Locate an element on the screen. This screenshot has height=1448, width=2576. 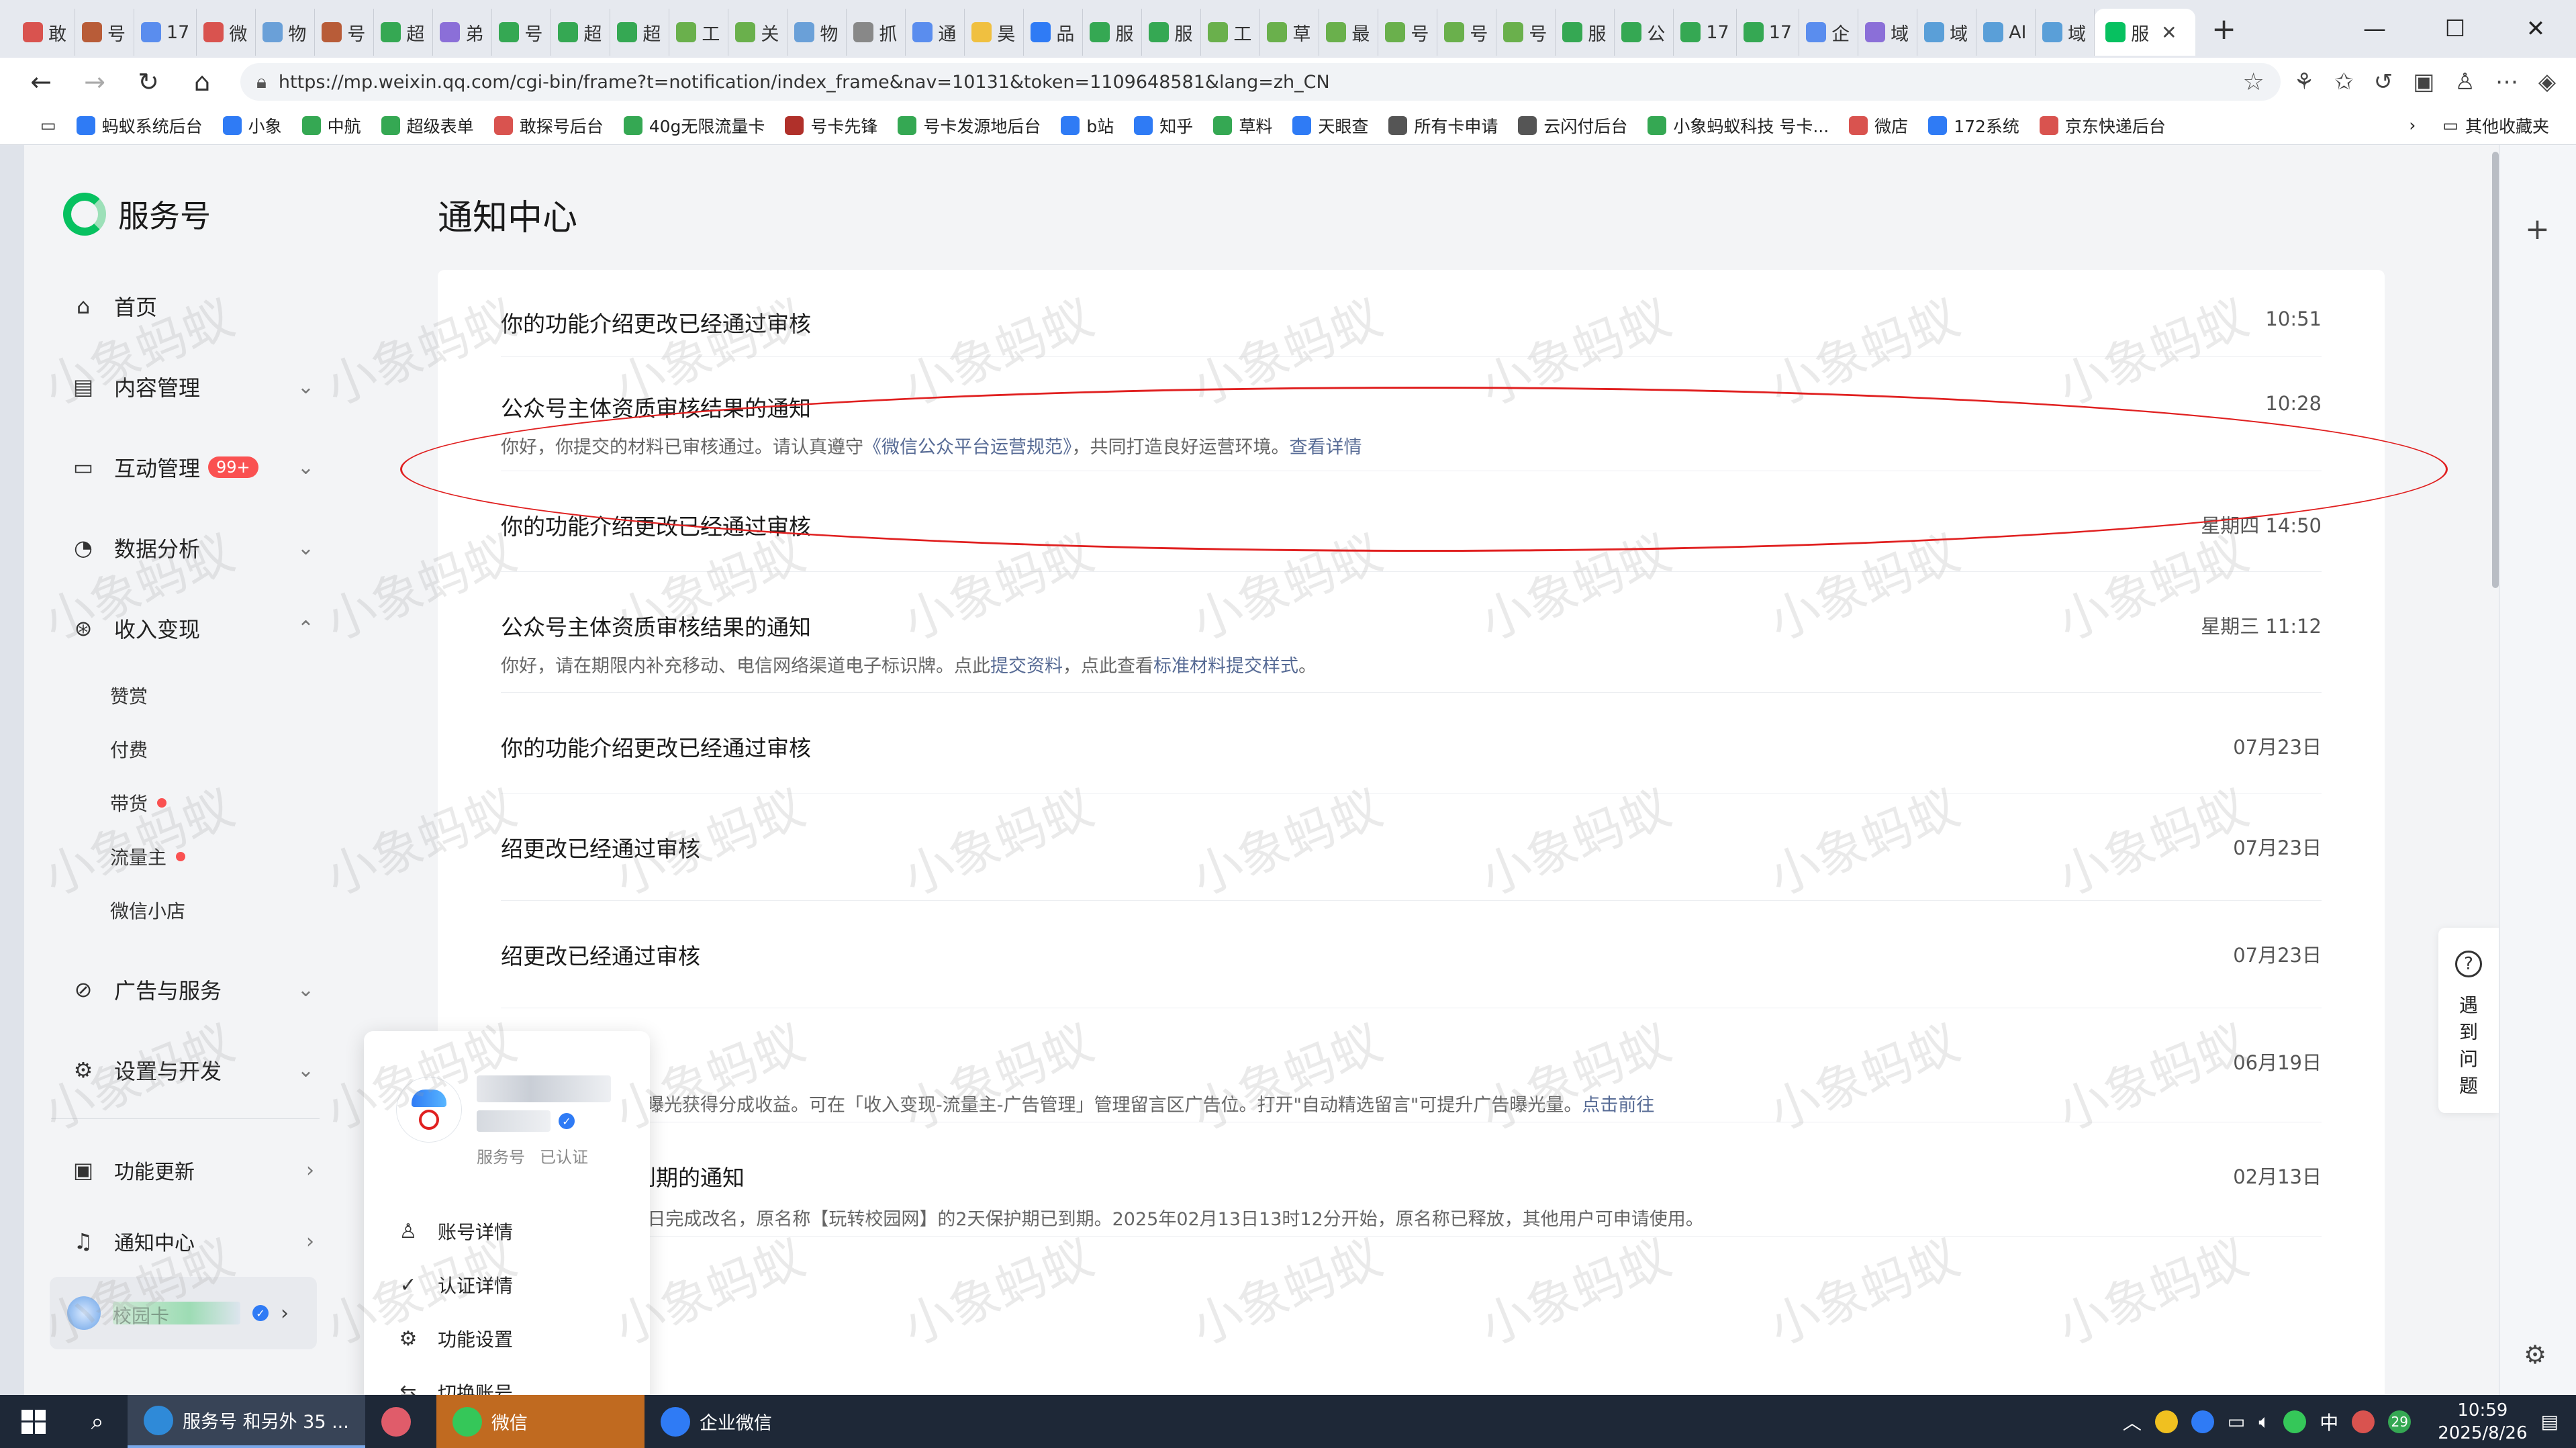
bookmark-item: 所有卡申请 is located at coordinates (1443, 125).